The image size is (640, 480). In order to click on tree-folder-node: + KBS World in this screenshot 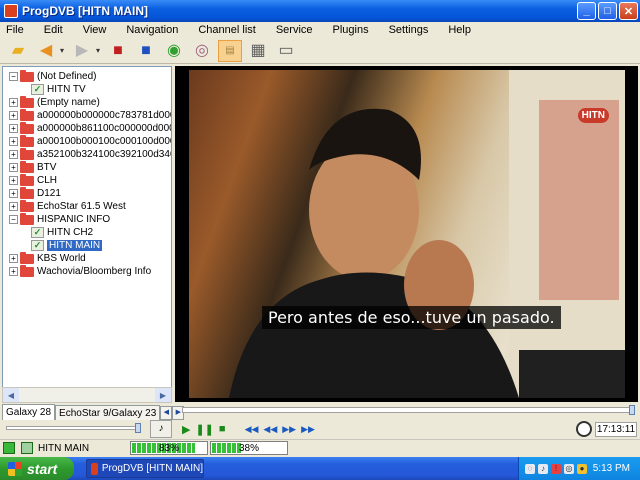, I will do `click(47, 258)`.